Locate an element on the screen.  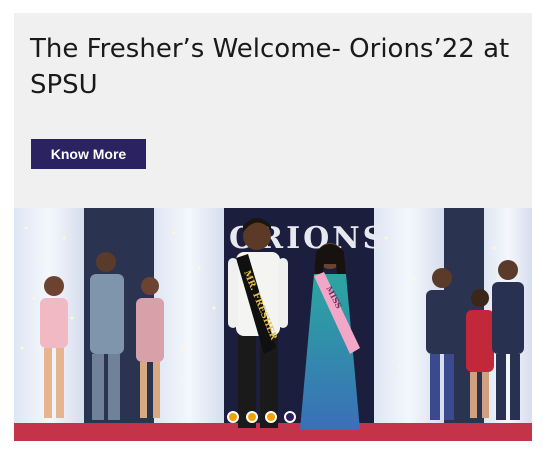
banner-title: The Fresher’s Welcome- Orions’22 at SPSU is located at coordinates (270, 67).